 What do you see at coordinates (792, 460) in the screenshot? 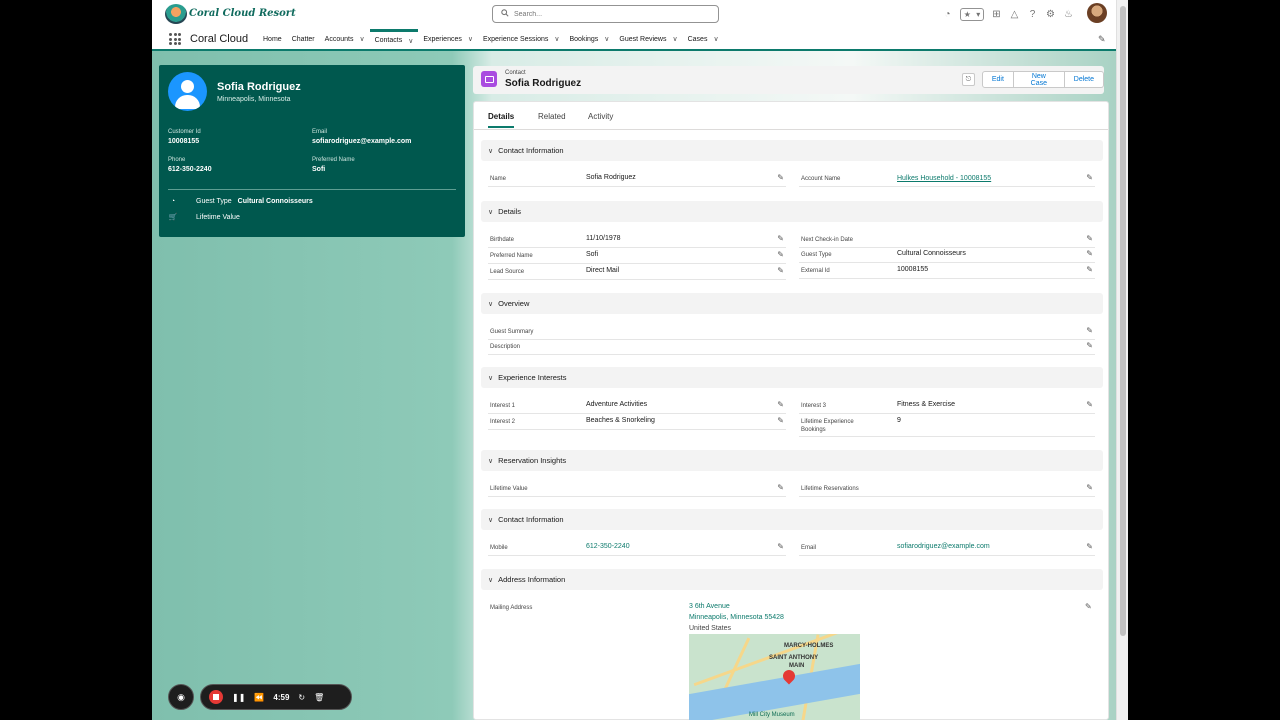
I see `section-reservation-insights: ∨ Reservation Insights` at bounding box center [792, 460].